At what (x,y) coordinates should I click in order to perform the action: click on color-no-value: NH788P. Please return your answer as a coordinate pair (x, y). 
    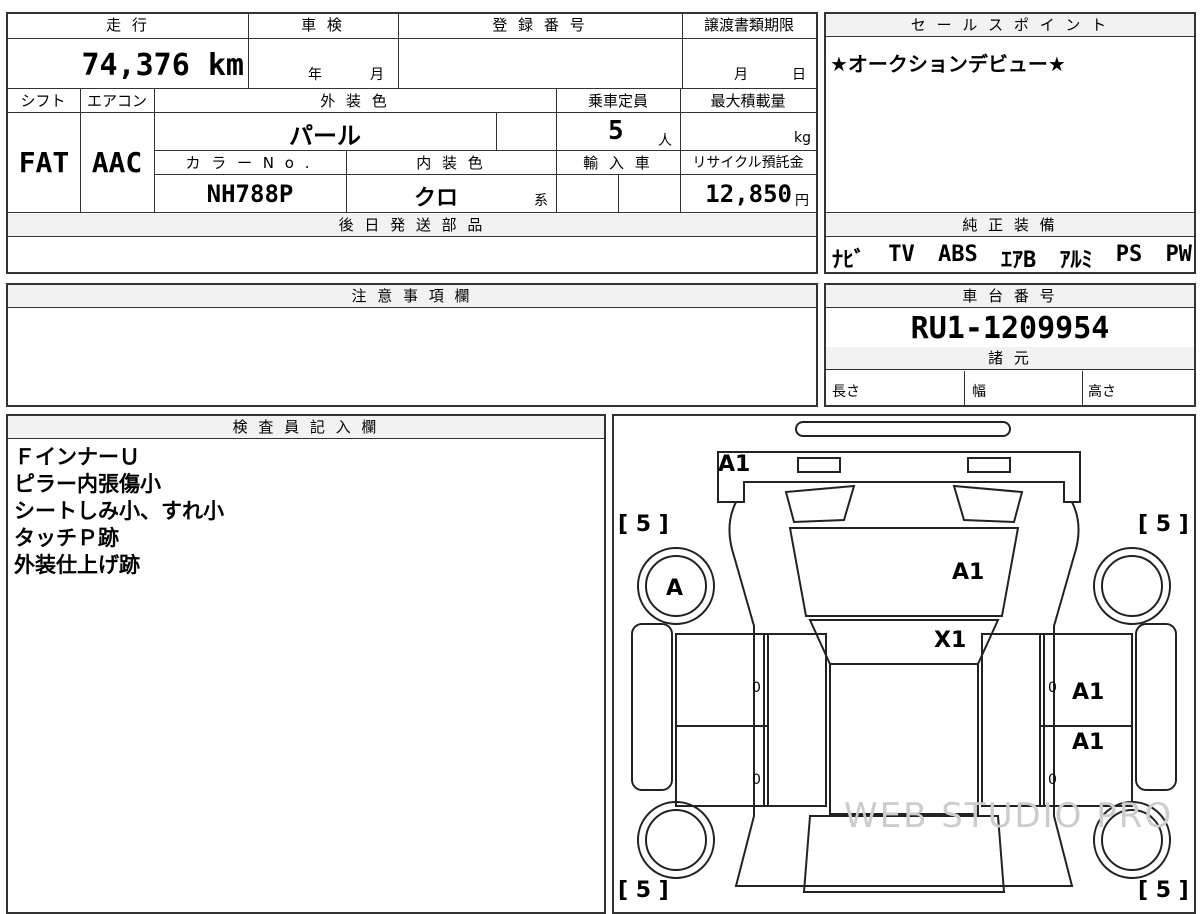
    Looking at the image, I should click on (250, 194).